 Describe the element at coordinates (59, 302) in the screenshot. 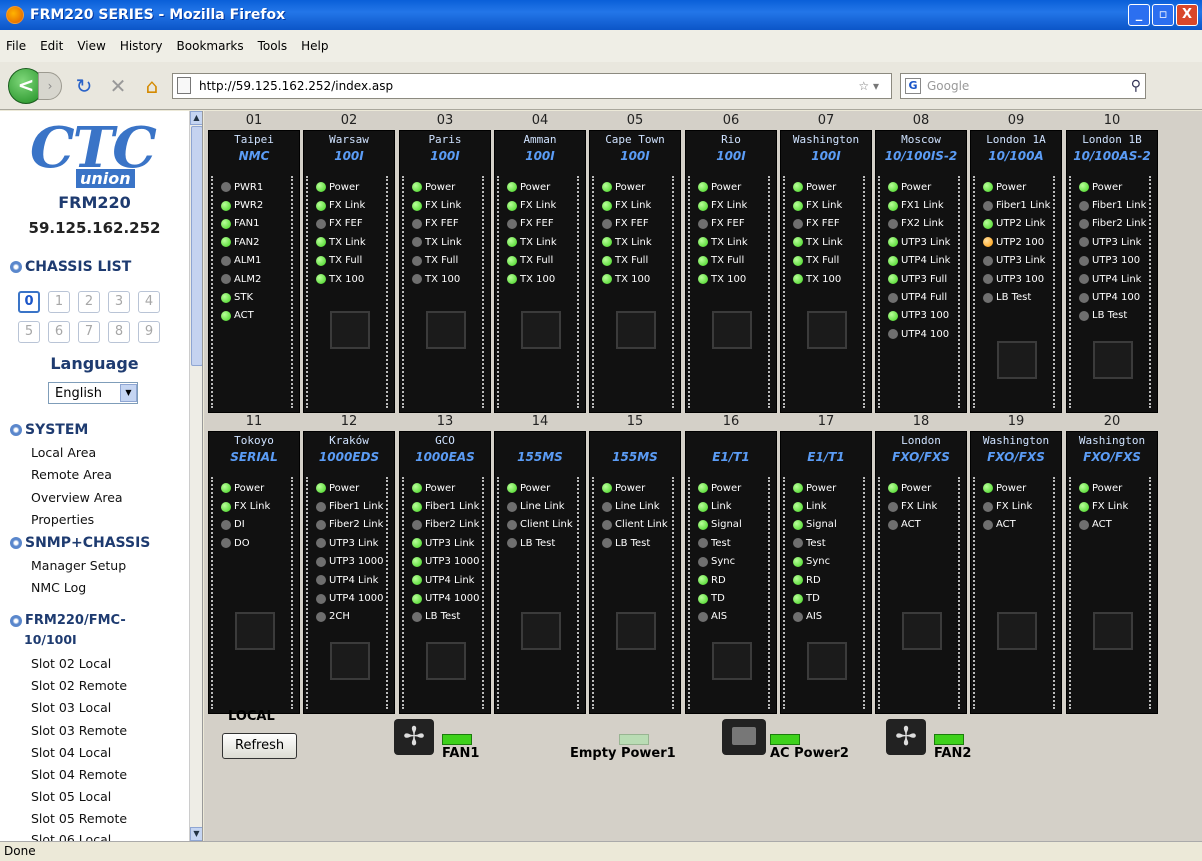

I see `chassis-button-1: 1` at that location.